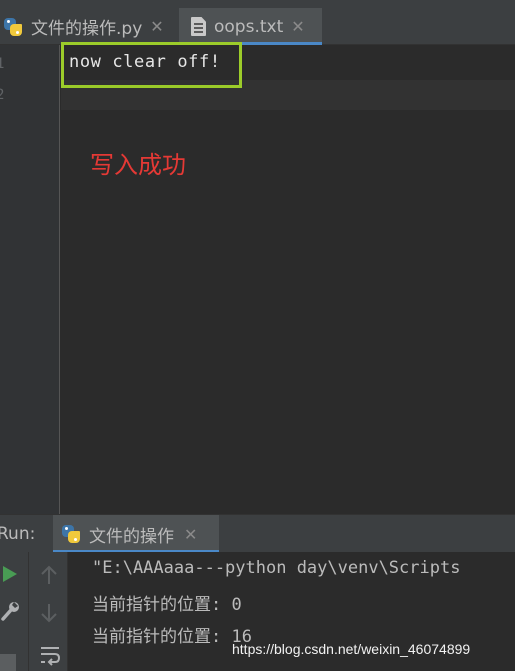 The height and width of the screenshot is (671, 515). Describe the element at coordinates (71, 534) in the screenshot. I see `python-run-icon` at that location.